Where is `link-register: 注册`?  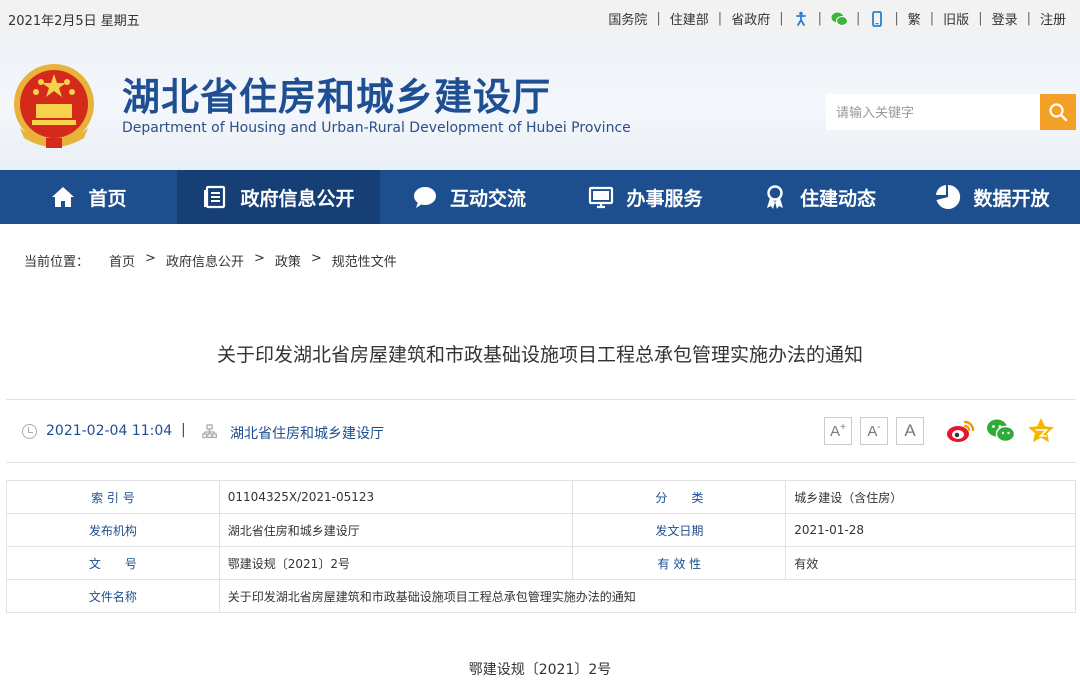
link-register: 注册 is located at coordinates (1053, 18).